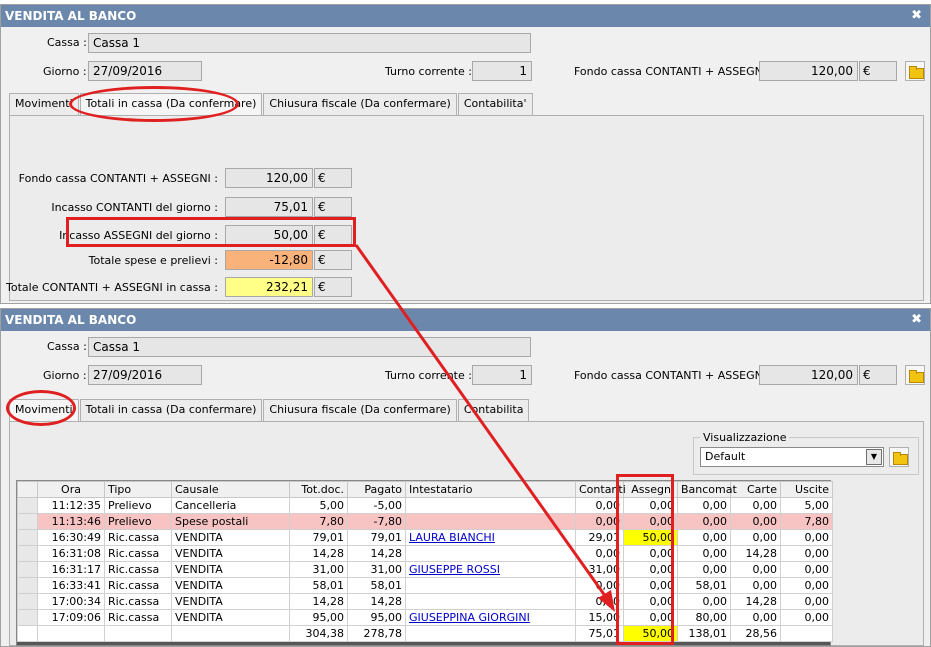 This screenshot has width=931, height=647. What do you see at coordinates (360, 104) in the screenshot?
I see `tab-chiusura-fiscale: Chiusura fiscale (Da confermare)` at bounding box center [360, 104].